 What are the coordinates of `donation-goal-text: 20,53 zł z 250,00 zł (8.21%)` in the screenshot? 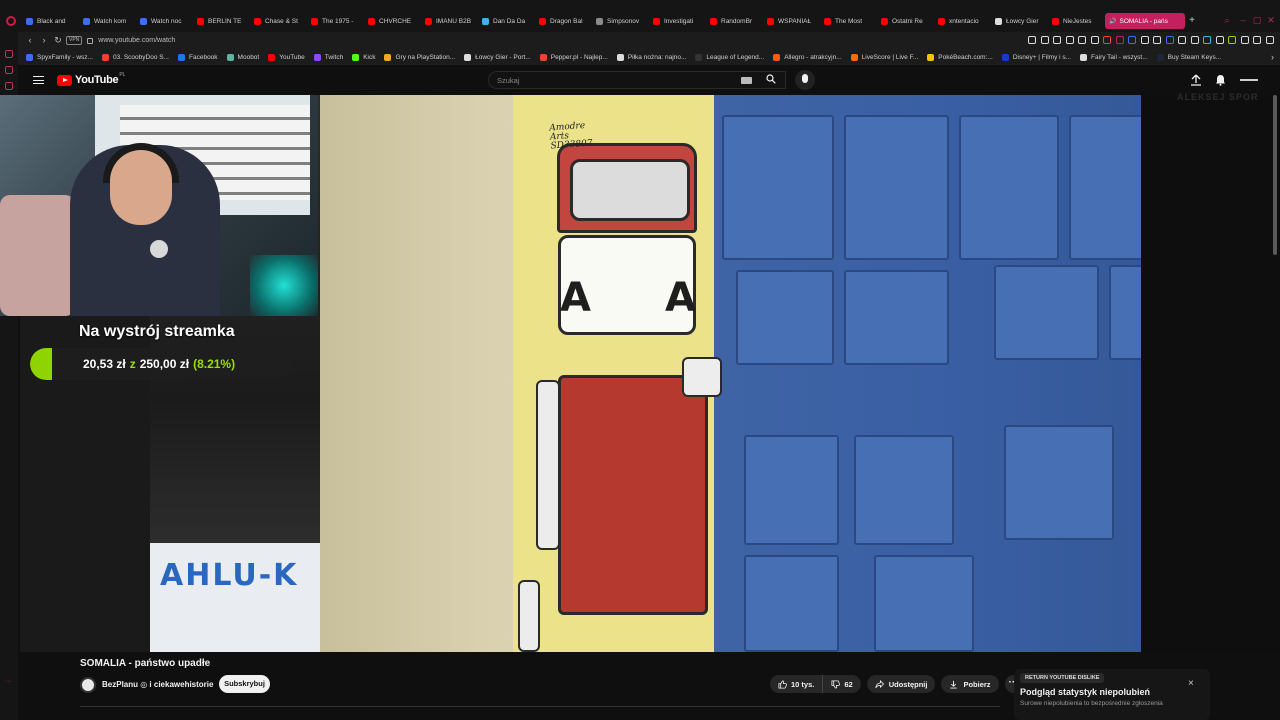 It's located at (159, 364).